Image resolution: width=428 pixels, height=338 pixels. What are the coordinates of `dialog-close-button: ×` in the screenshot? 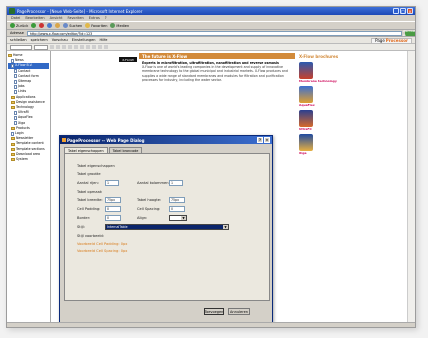 It's located at (267, 140).